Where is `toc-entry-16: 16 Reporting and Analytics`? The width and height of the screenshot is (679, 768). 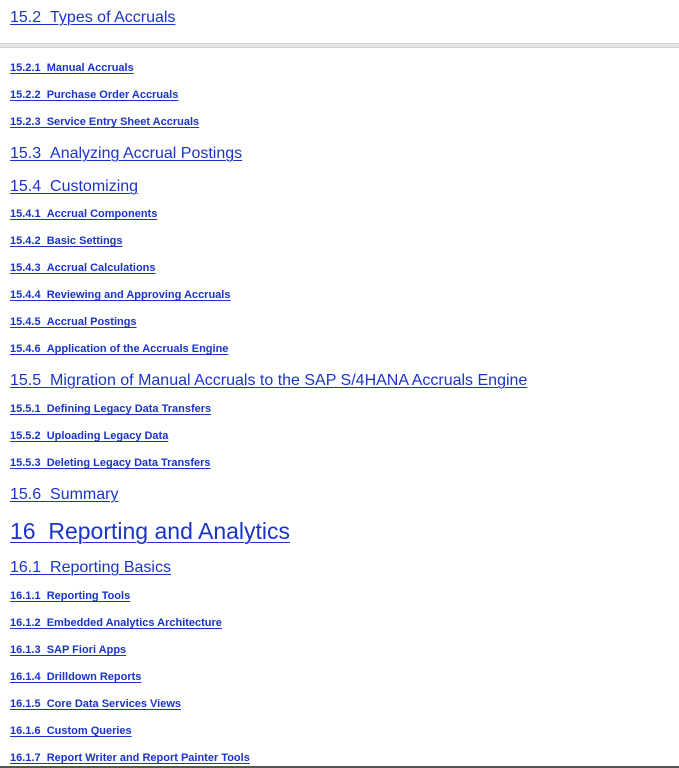 toc-entry-16: 16 Reporting and Analytics is located at coordinates (150, 531).